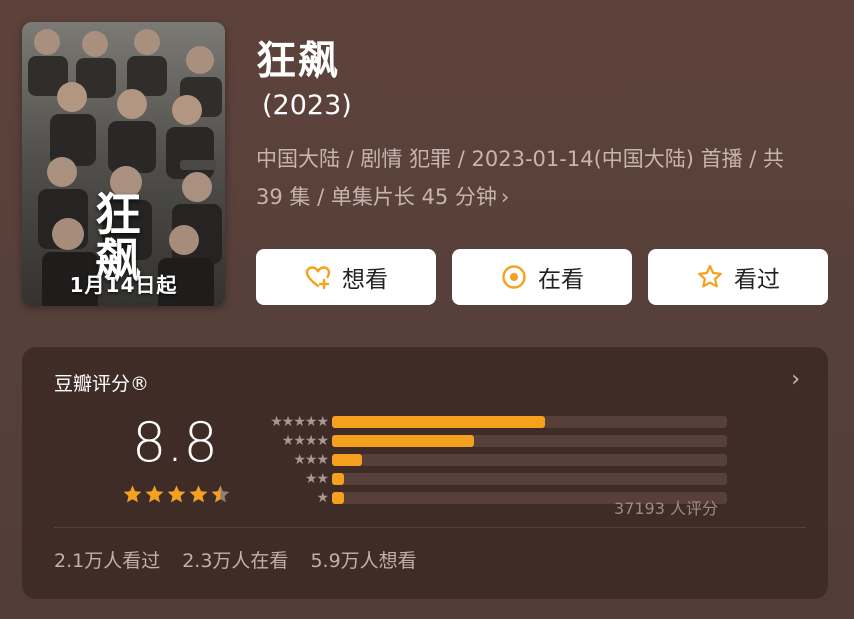 The image size is (854, 619). What do you see at coordinates (307, 105) in the screenshot?
I see `release-year: (2023)` at bounding box center [307, 105].